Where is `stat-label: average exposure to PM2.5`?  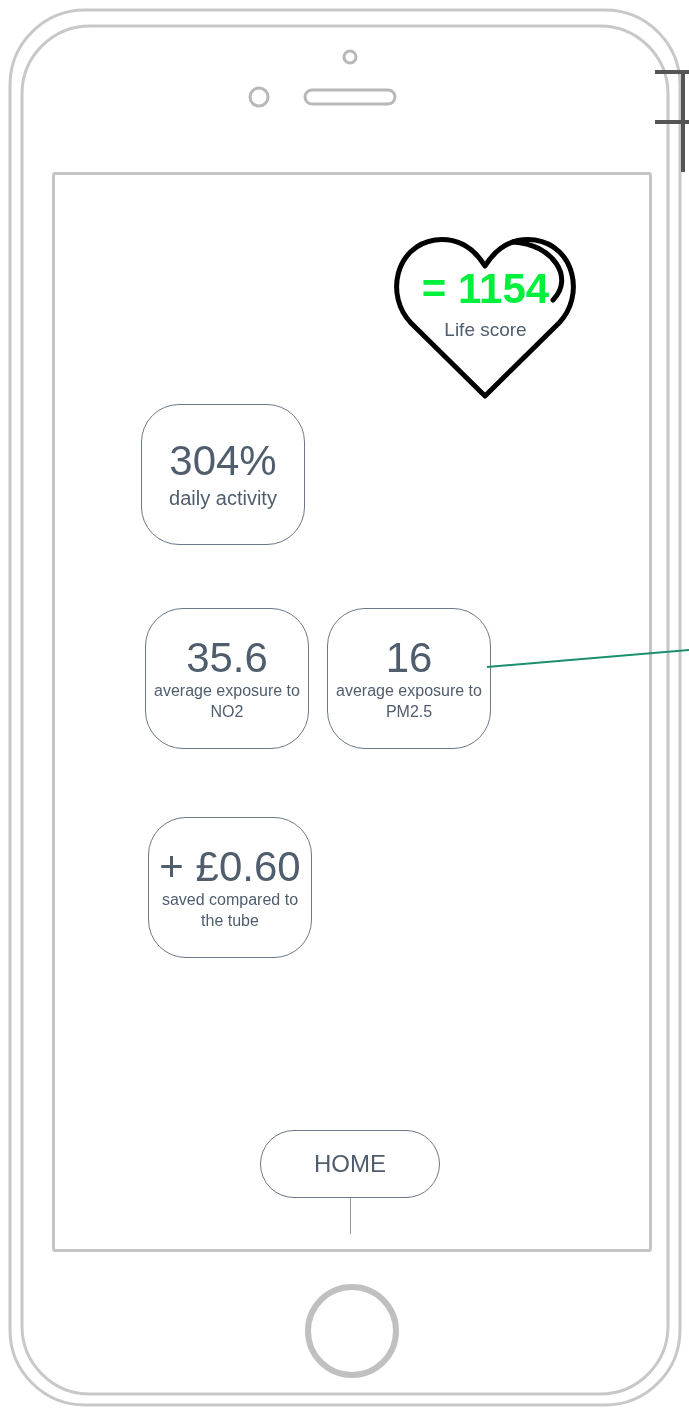
stat-label: average exposure to PM2.5 is located at coordinates (409, 701).